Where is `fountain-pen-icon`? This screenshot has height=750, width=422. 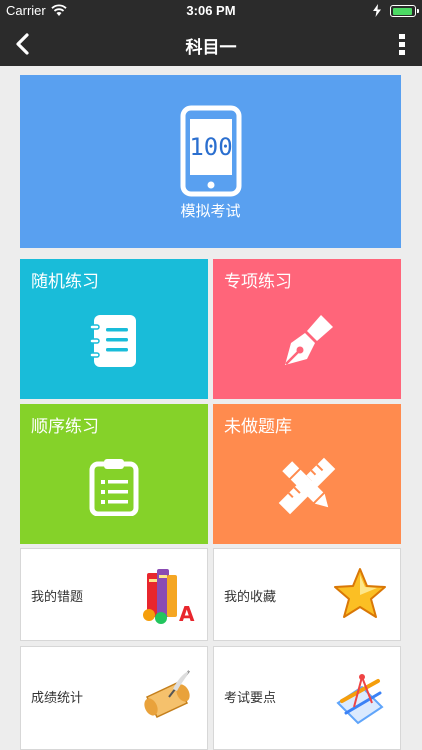
fountain-pen-icon is located at coordinates (309, 340).